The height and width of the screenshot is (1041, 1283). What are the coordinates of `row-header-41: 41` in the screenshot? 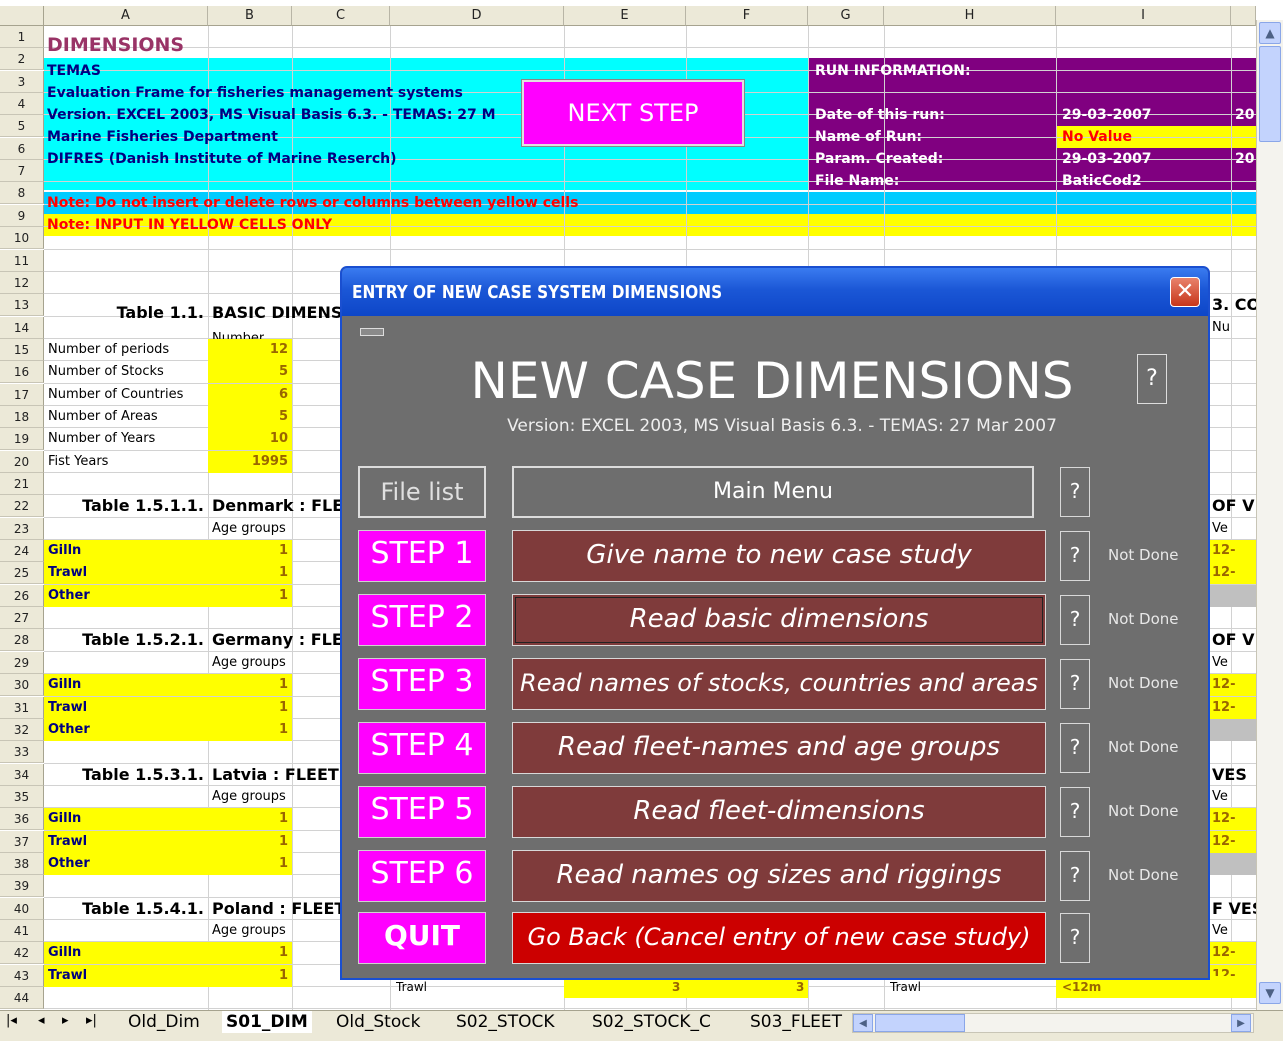 It's located at (22, 931).